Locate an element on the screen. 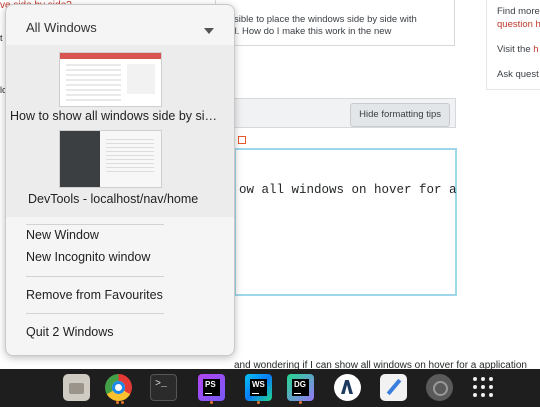 The width and height of the screenshot is (540, 407). menu-item-label: New Incognito window is located at coordinates (88, 257).